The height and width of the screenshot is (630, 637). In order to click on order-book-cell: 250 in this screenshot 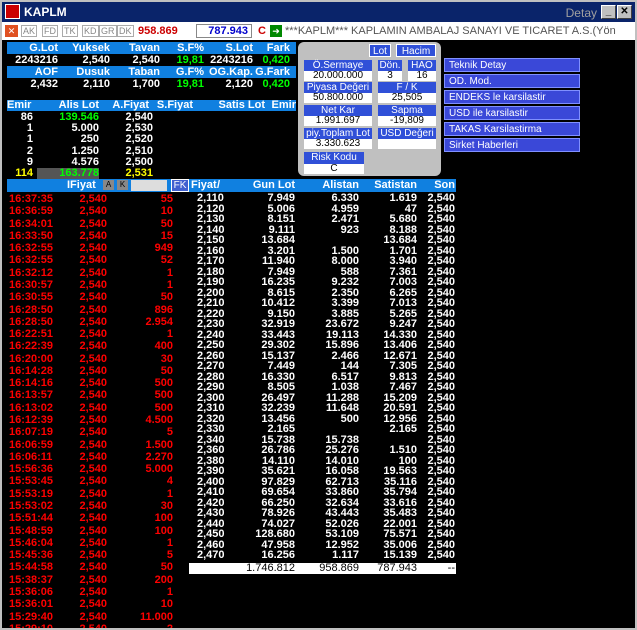, I will do `click(89, 139)`.